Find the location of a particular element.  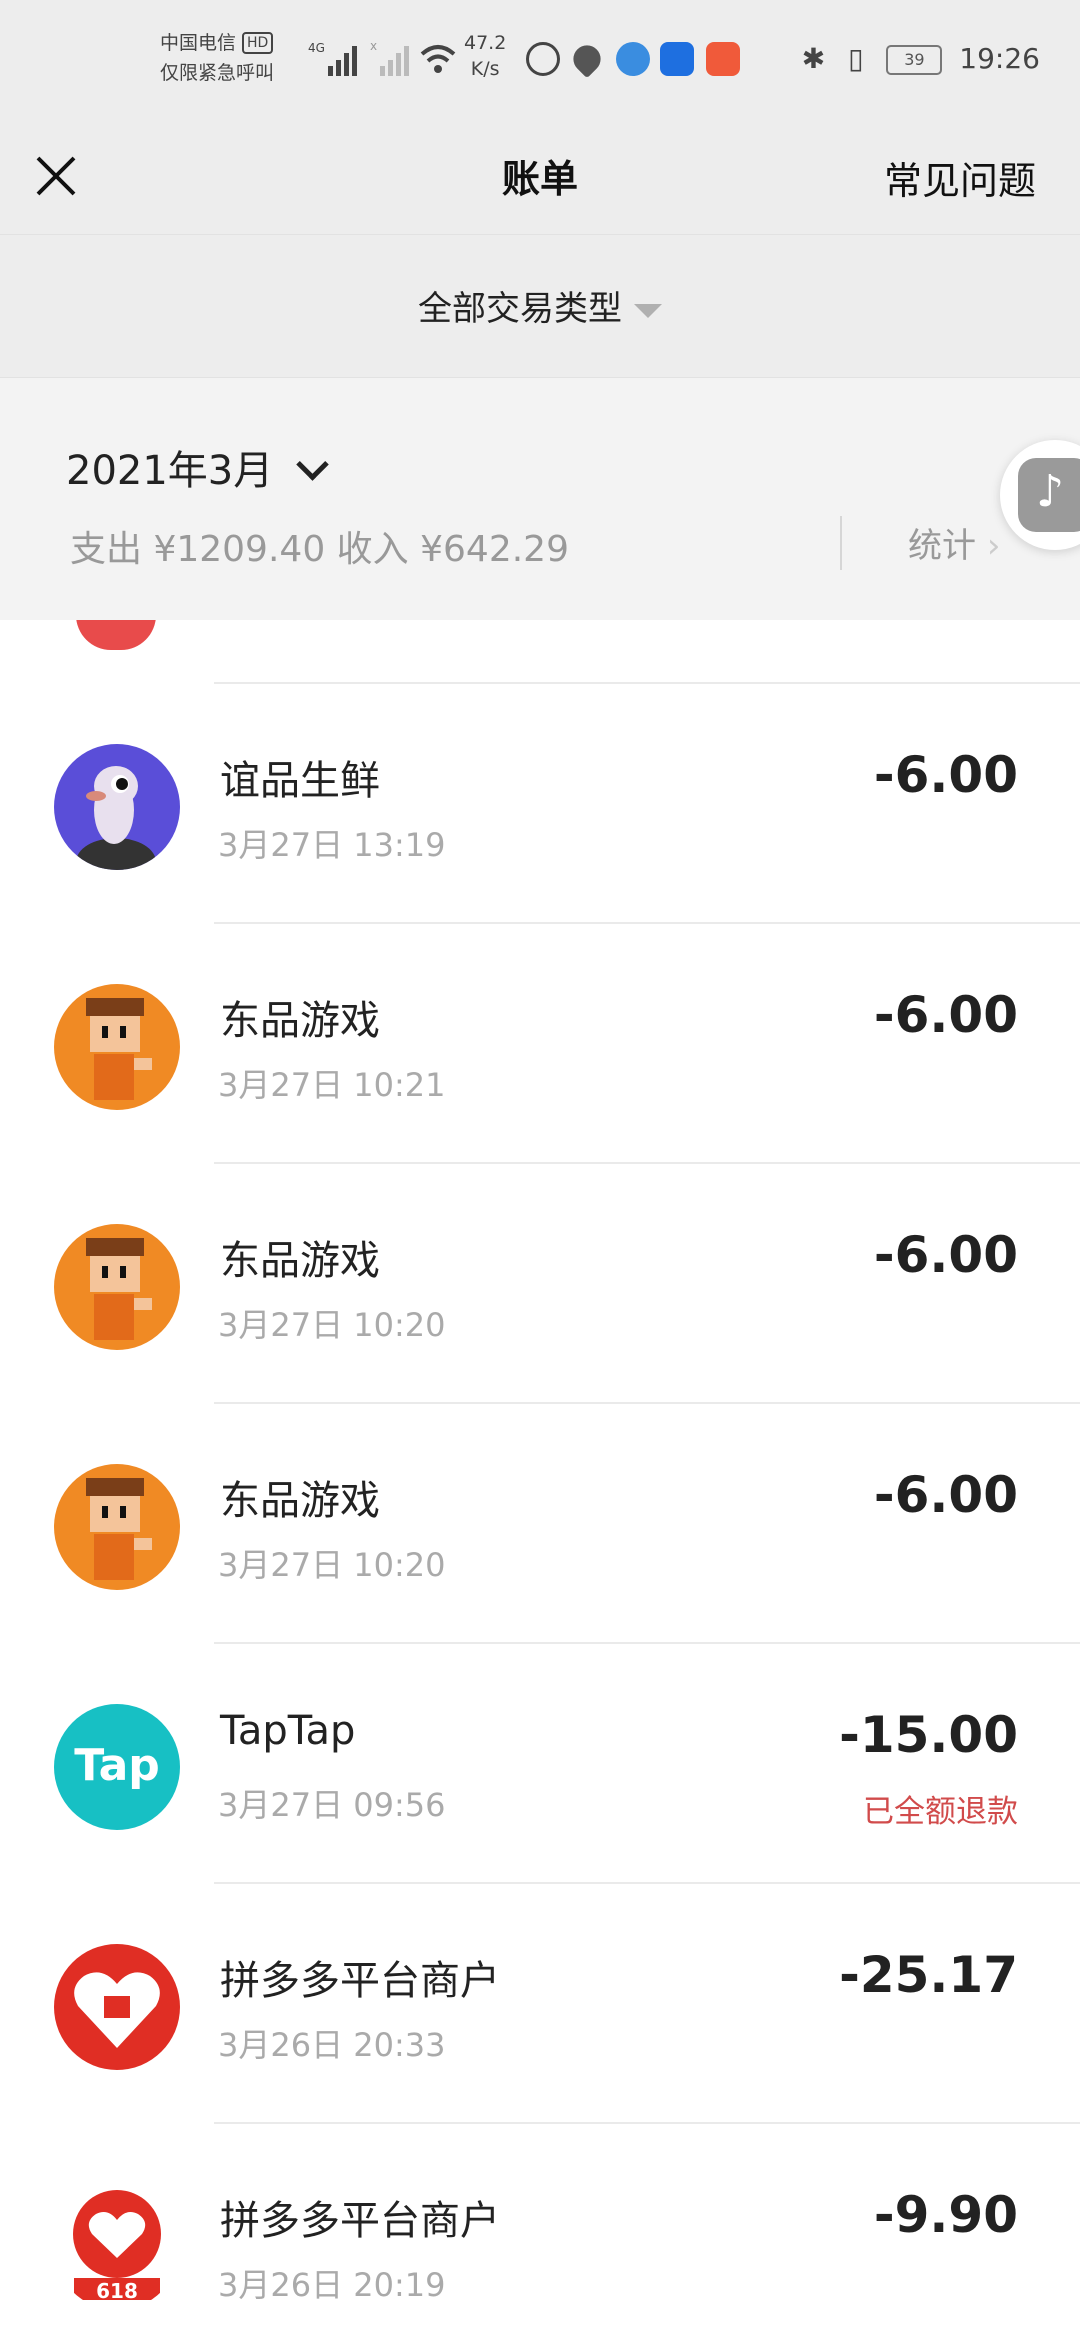

carrier-name: 中国电信 is located at coordinates (198, 43).